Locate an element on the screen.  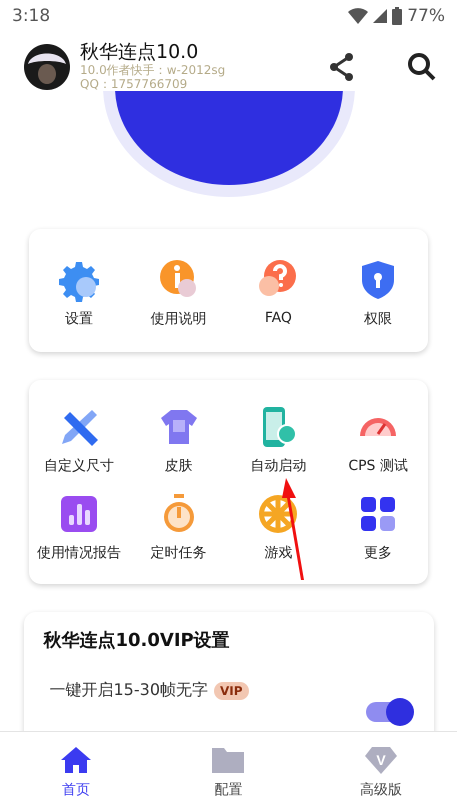
vip-settings-title: 秋华连点10.0VIP设置 is located at coordinates (137, 641).